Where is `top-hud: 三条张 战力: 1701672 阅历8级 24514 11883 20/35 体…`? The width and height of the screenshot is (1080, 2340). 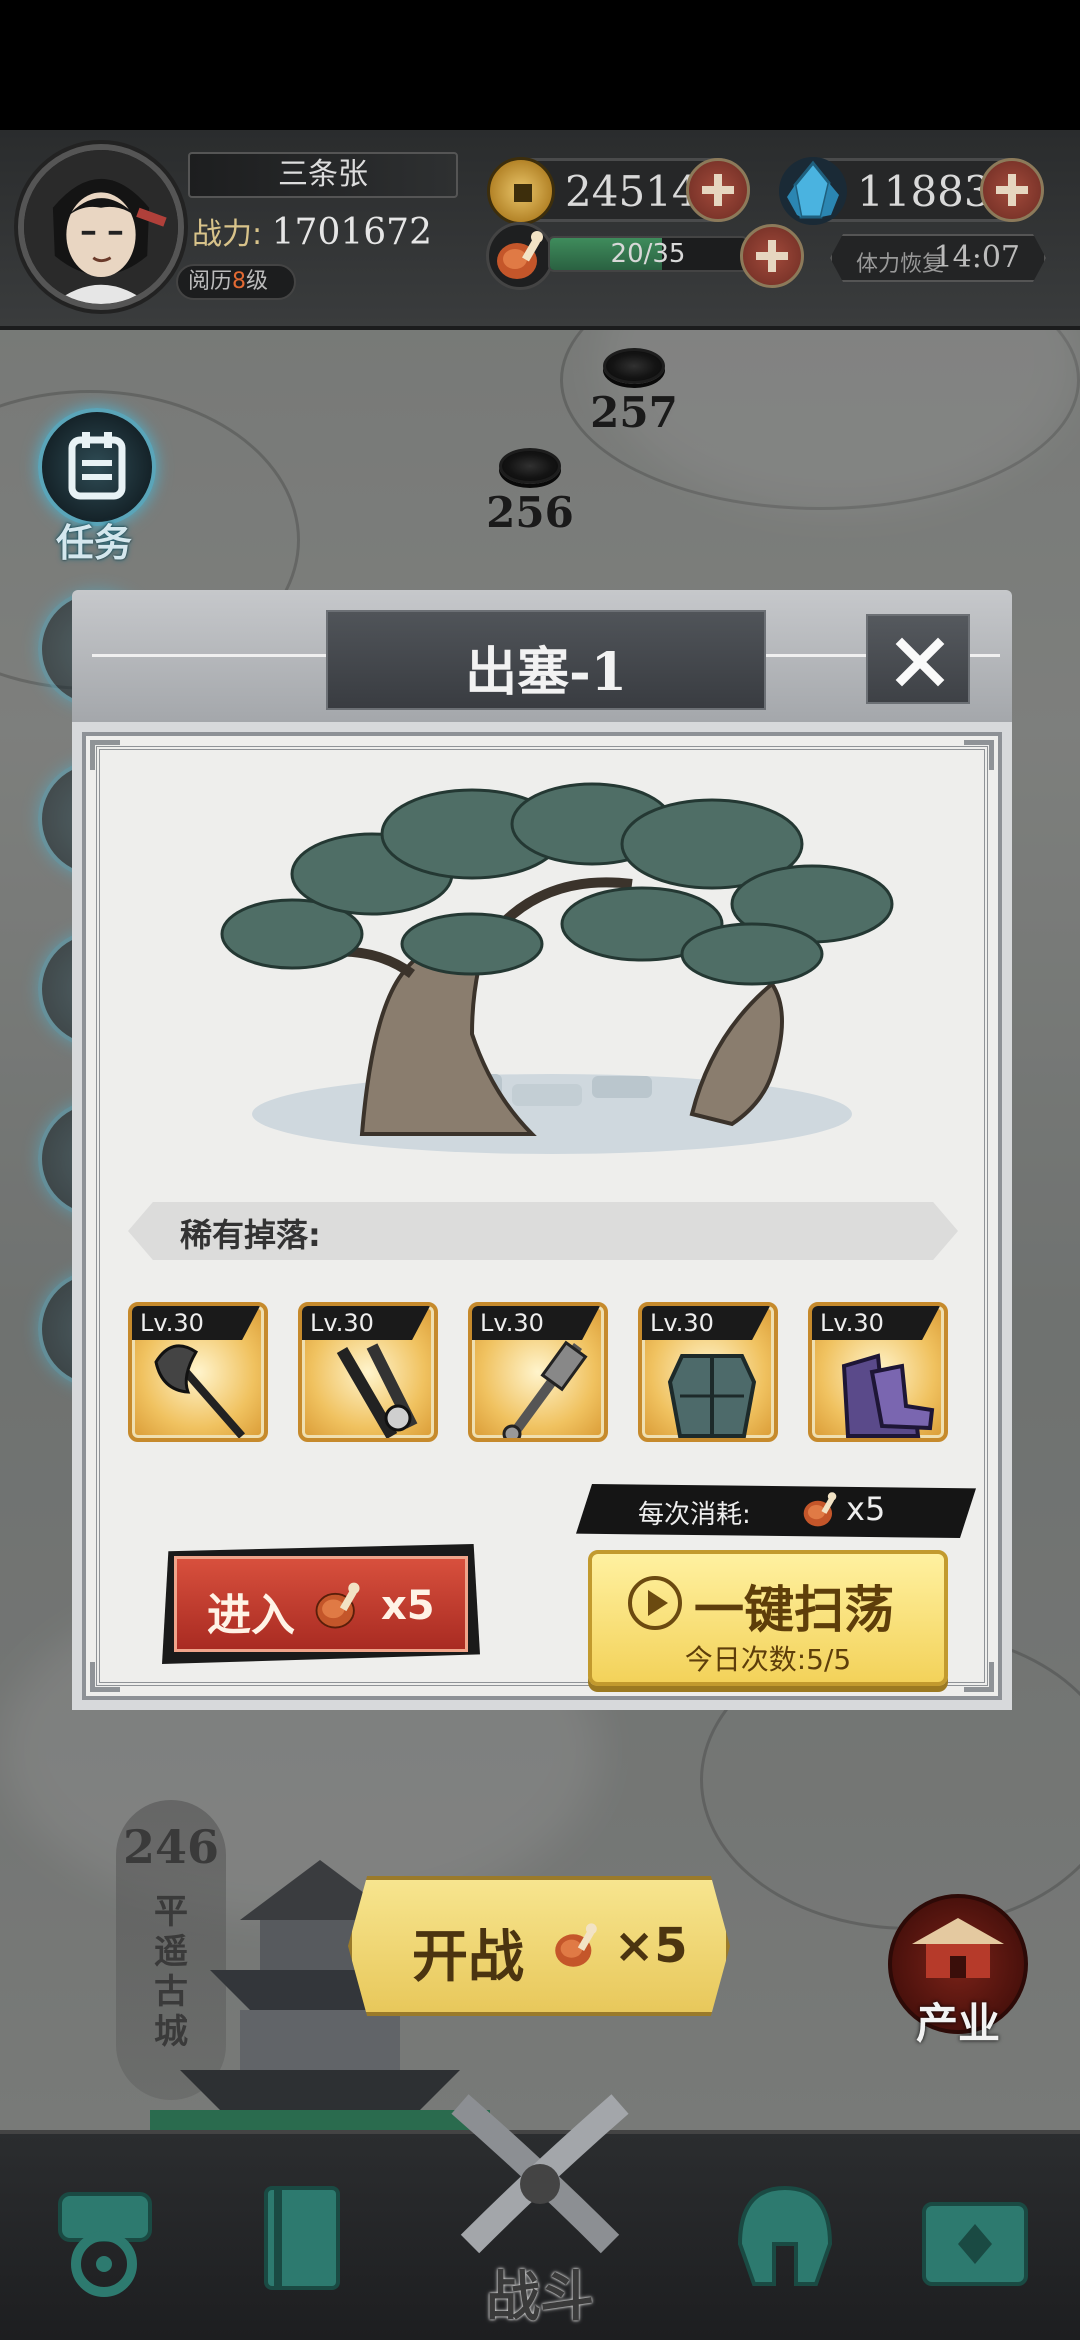
top-hud: 三条张 战力: 1701672 阅历8级 24514 11883 20/35 体… is located at coordinates (540, 230).